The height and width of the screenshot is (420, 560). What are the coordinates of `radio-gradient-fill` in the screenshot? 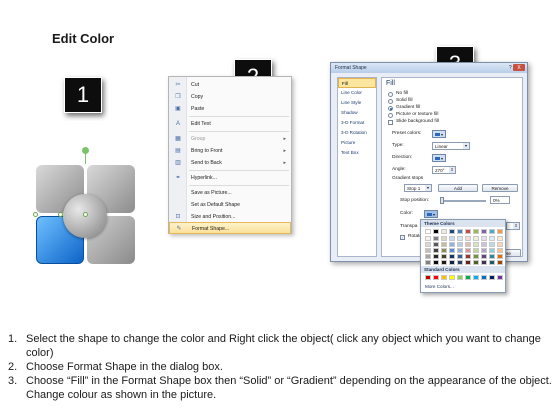 It's located at (390, 108).